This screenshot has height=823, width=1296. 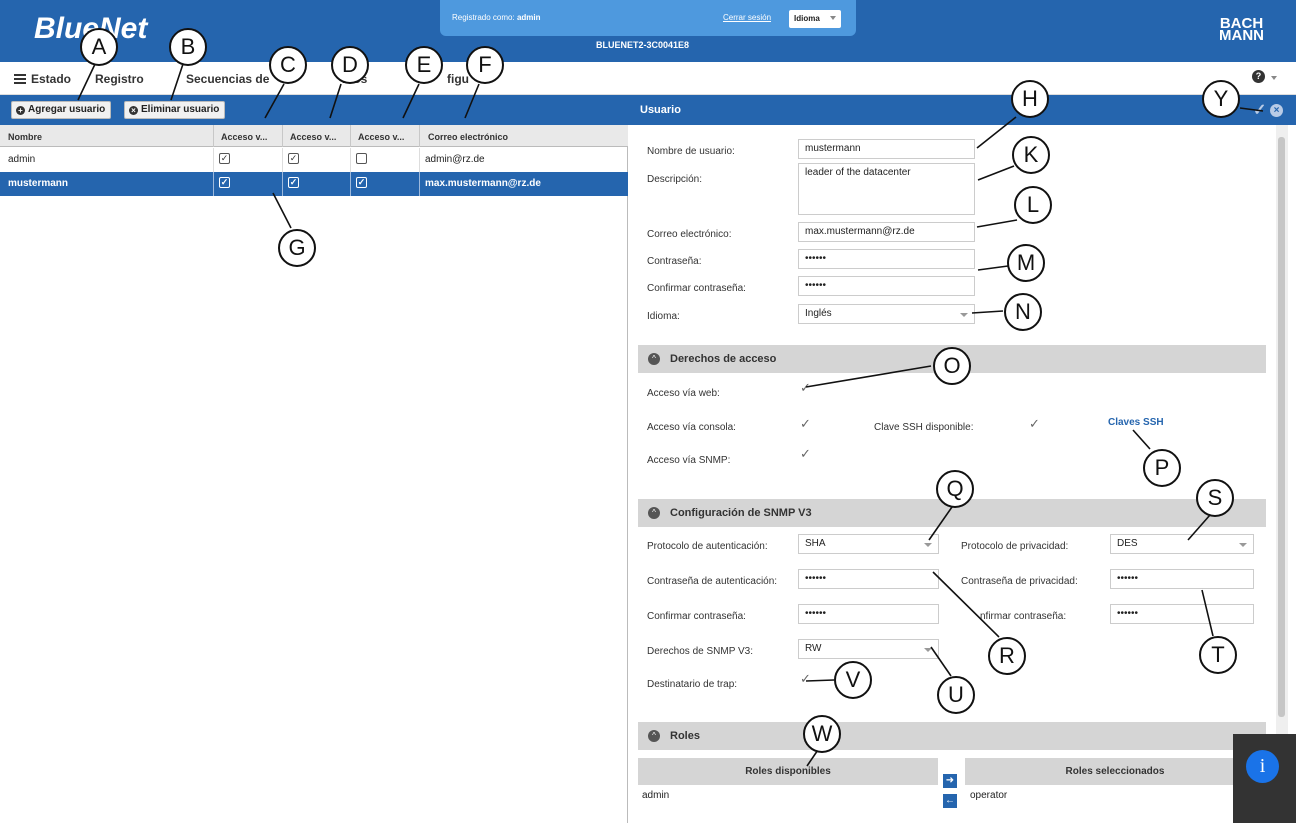 What do you see at coordinates (1030, 99) in the screenshot?
I see `callout-marker: H` at bounding box center [1030, 99].